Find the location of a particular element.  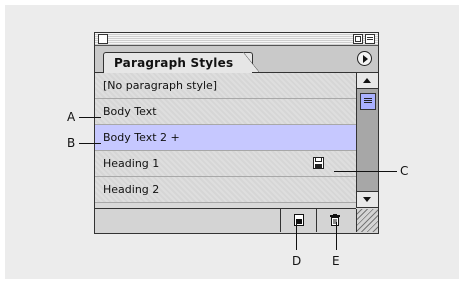

style-name: Body Text is located at coordinates (130, 111).